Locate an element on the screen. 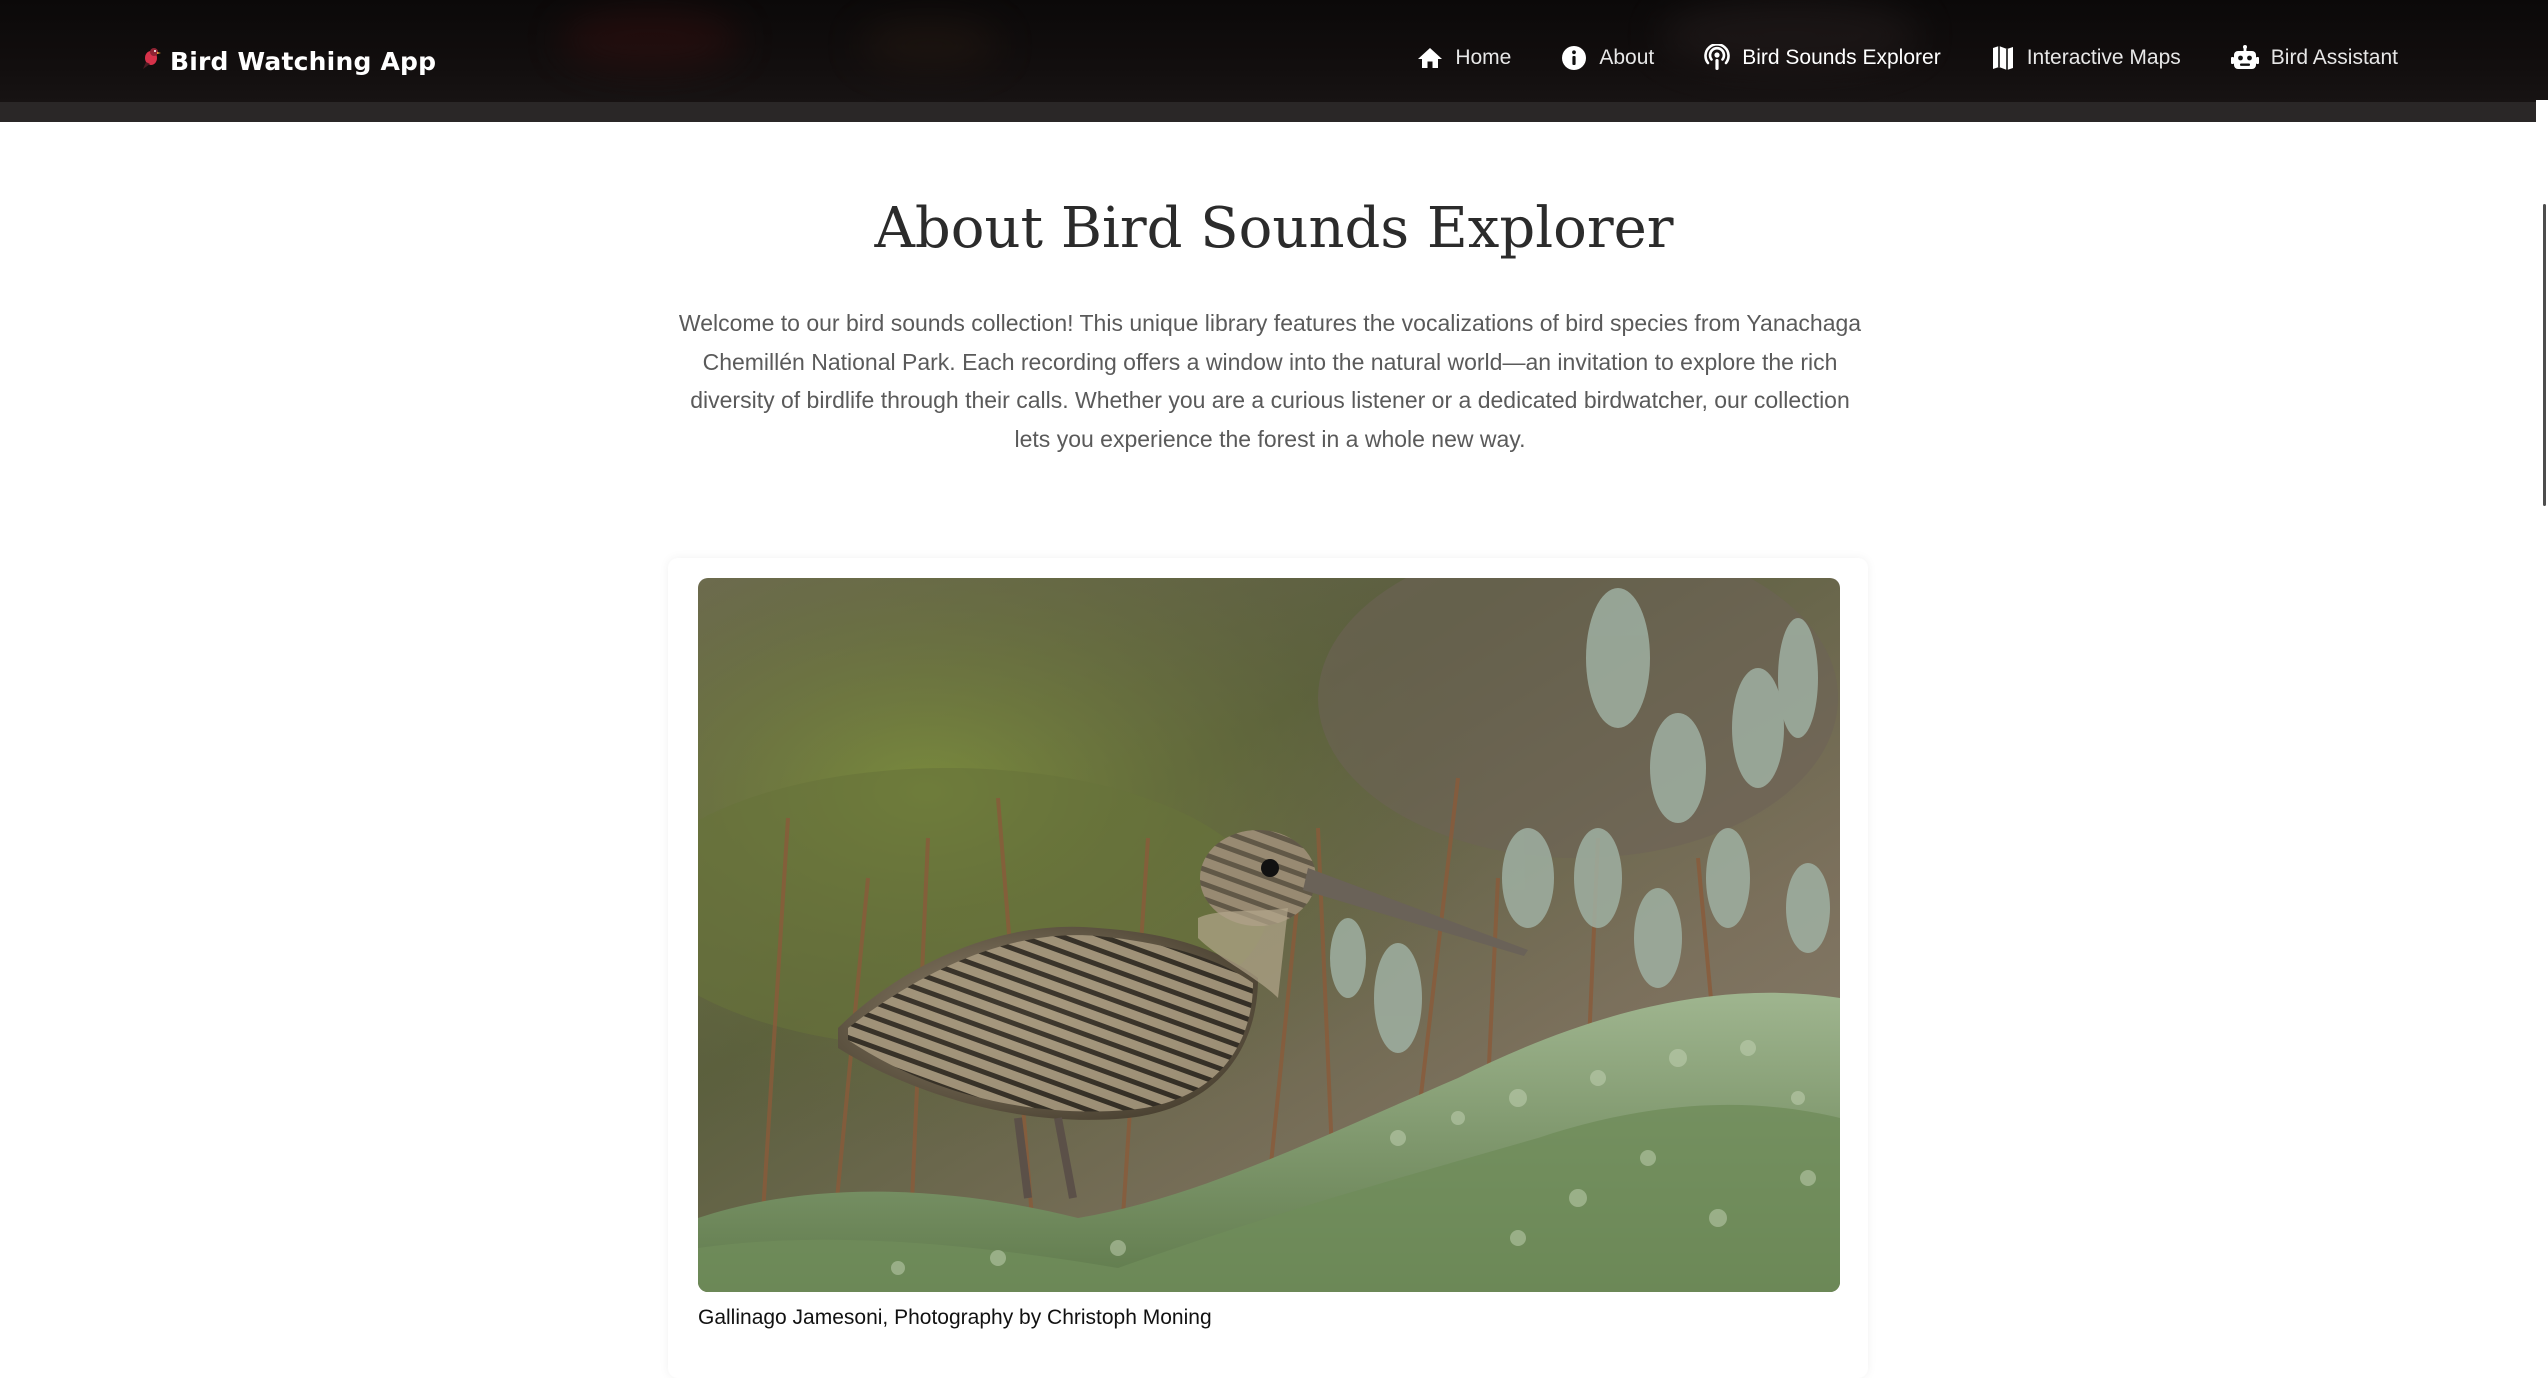  bird-icon is located at coordinates (152, 61).